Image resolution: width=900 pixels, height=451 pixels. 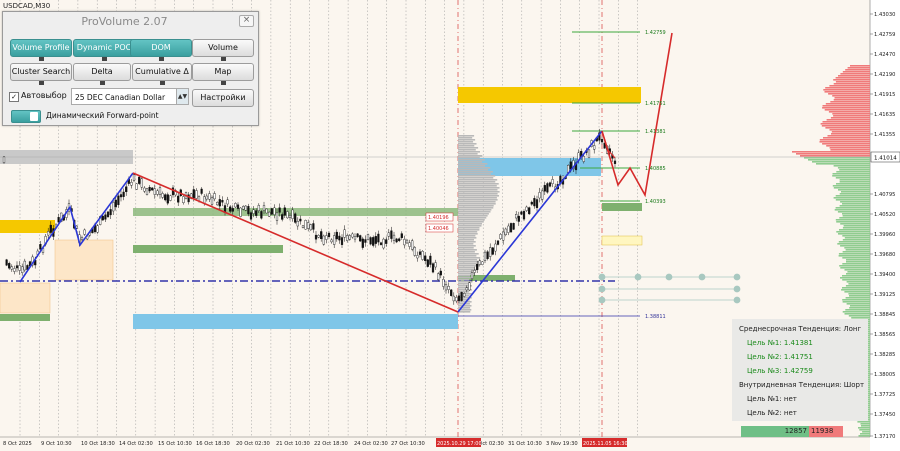 I want to click on delta-button: Delta, so click(x=102, y=74).